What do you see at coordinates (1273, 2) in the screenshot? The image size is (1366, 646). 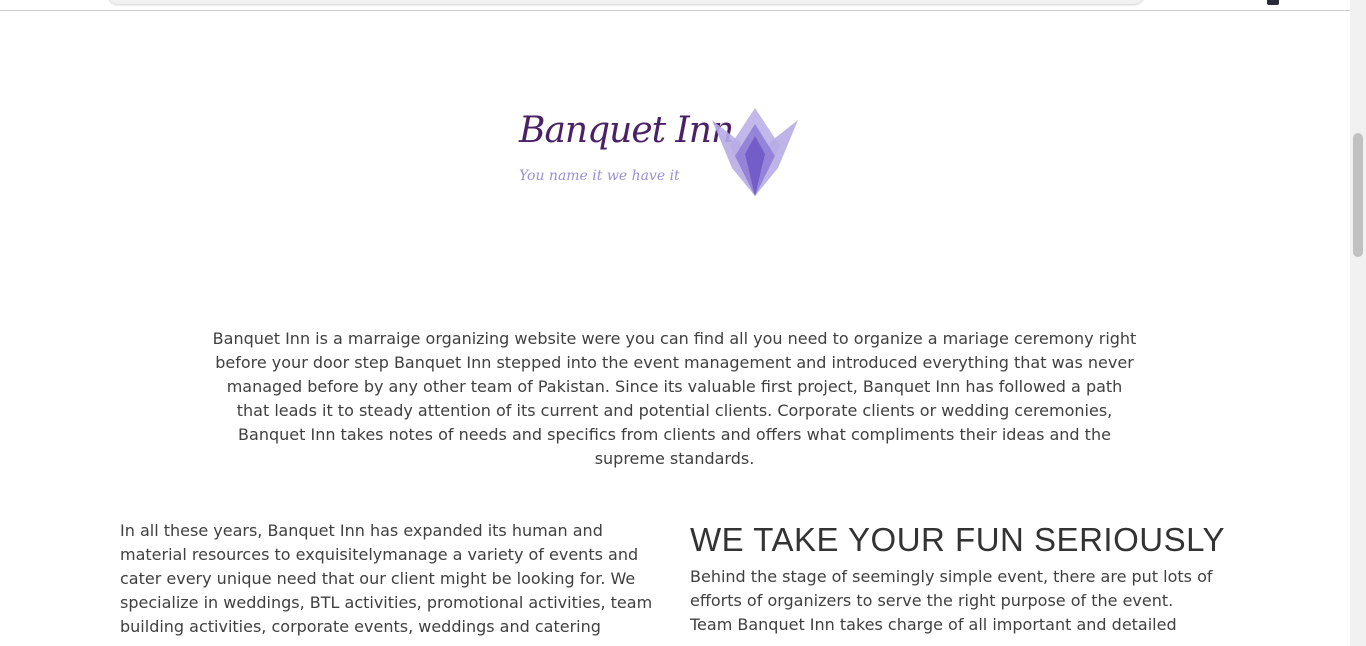 I see `menu-toggle-icon` at bounding box center [1273, 2].